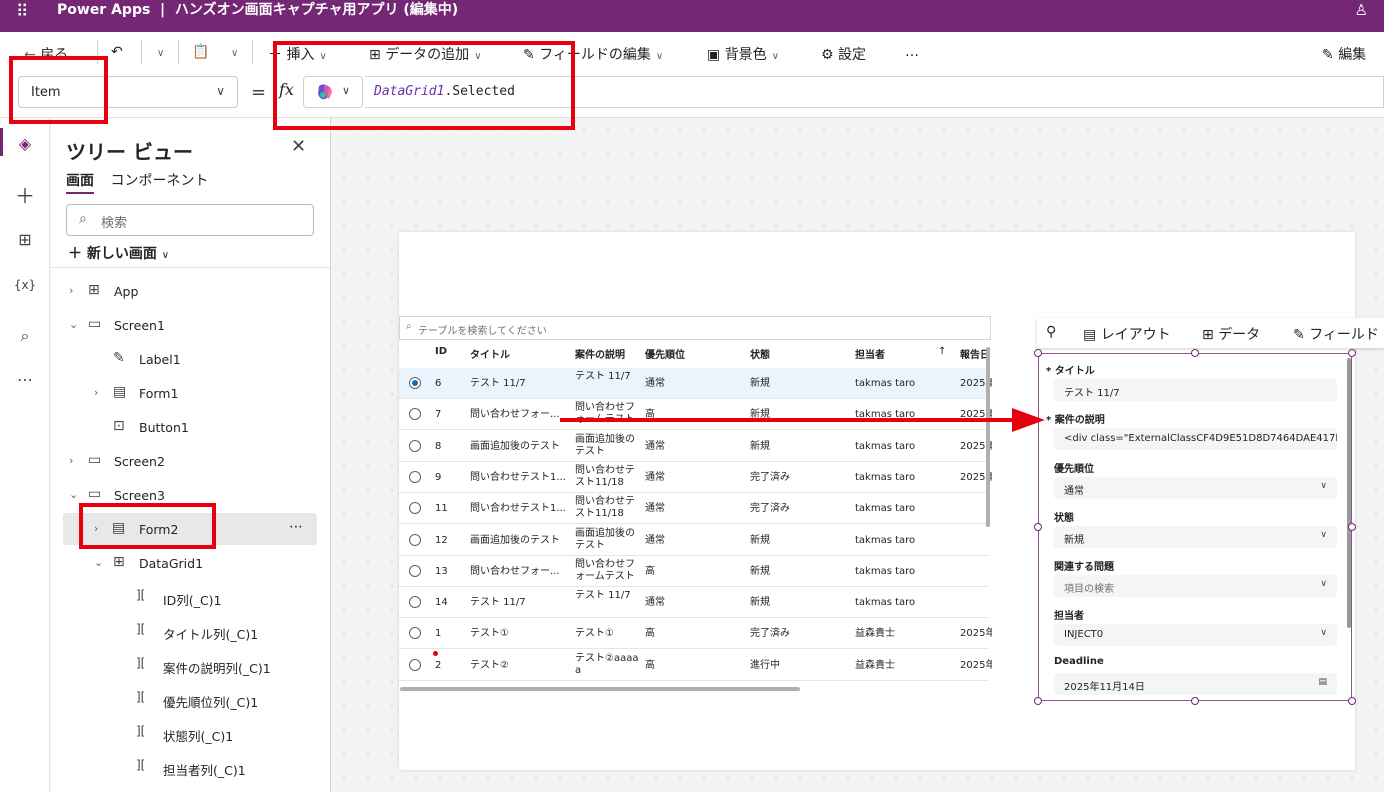  Describe the element at coordinates (1361, 10) in the screenshot. I see `account-icon: ♙` at that location.